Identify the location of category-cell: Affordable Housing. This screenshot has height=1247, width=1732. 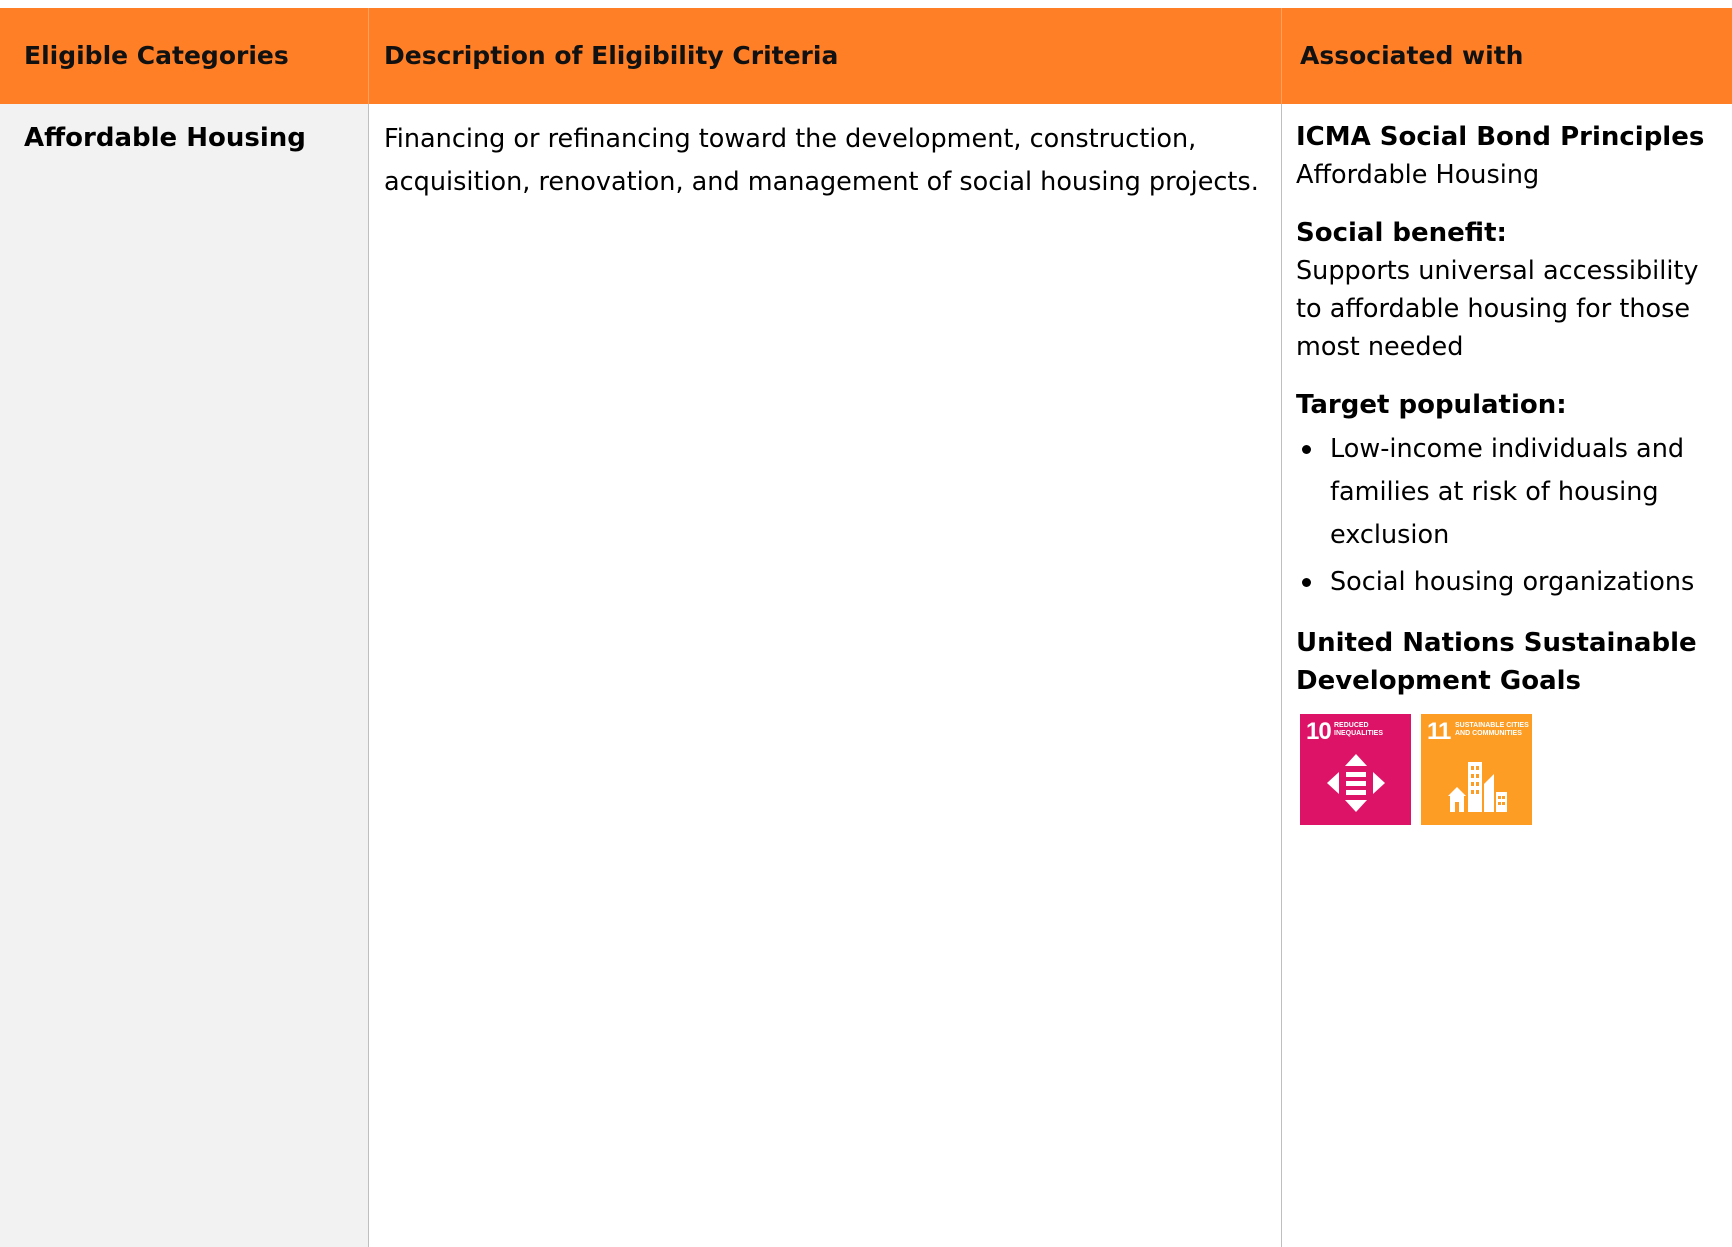
(165, 138).